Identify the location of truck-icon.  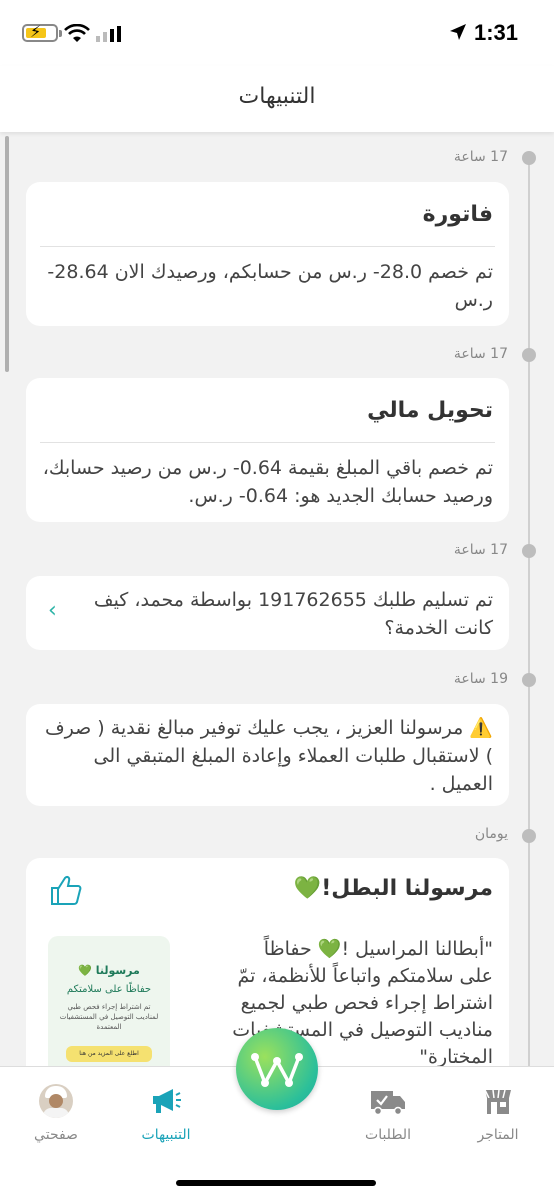
(388, 1103).